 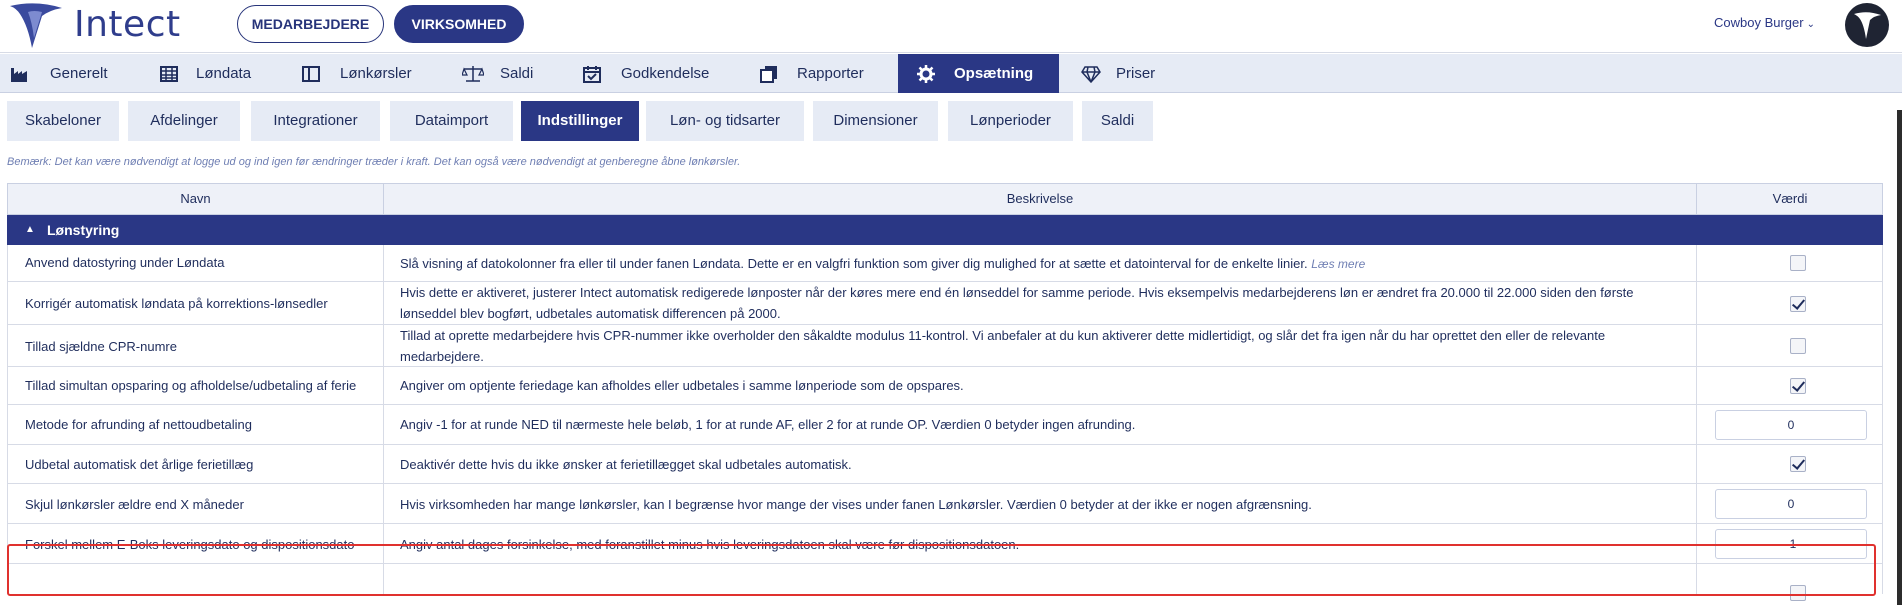 I want to click on setting-name: Metode for afrunding af nettoudbetaling, so click(x=138, y=424).